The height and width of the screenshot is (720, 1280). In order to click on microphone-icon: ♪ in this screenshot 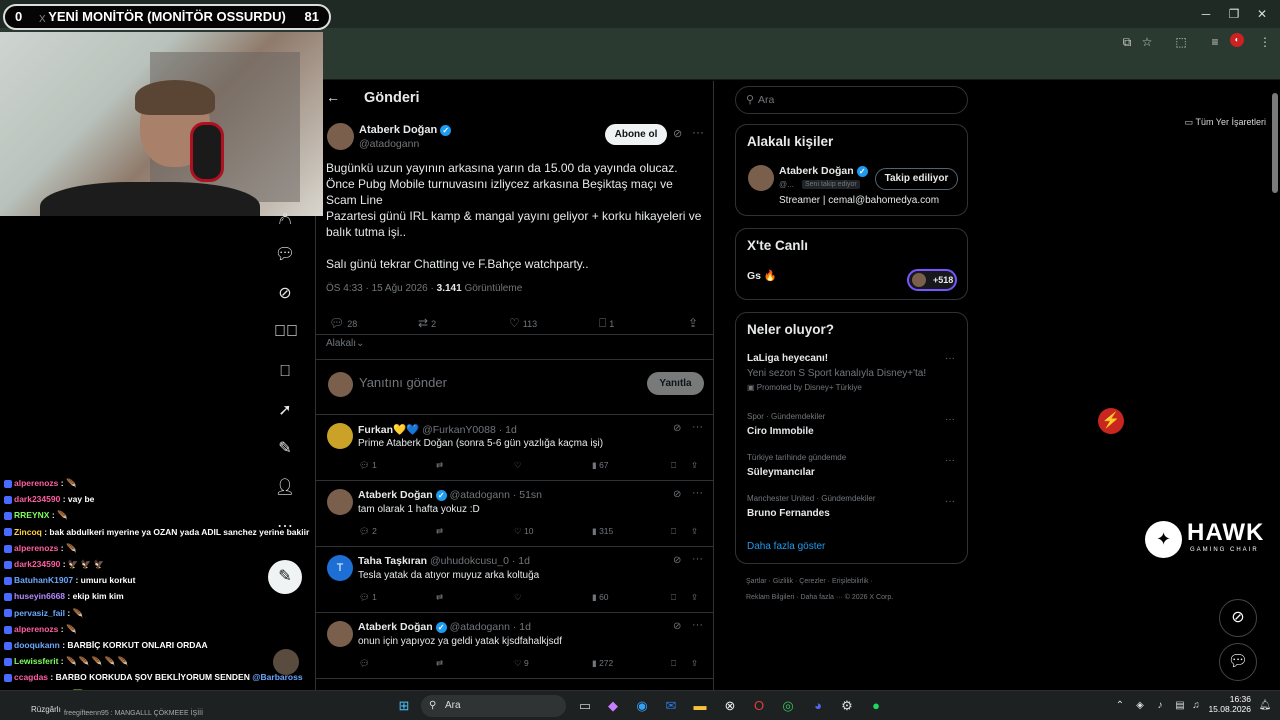, I will do `click(1160, 706)`.